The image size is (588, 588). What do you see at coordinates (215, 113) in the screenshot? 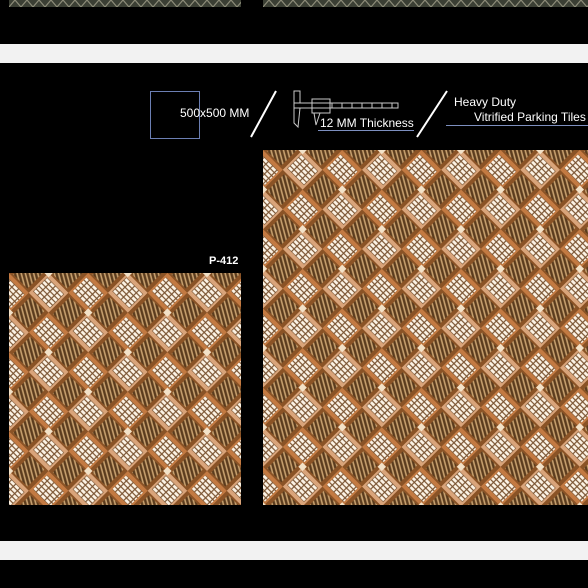
I see `size-label: 500x500 MM` at bounding box center [215, 113].